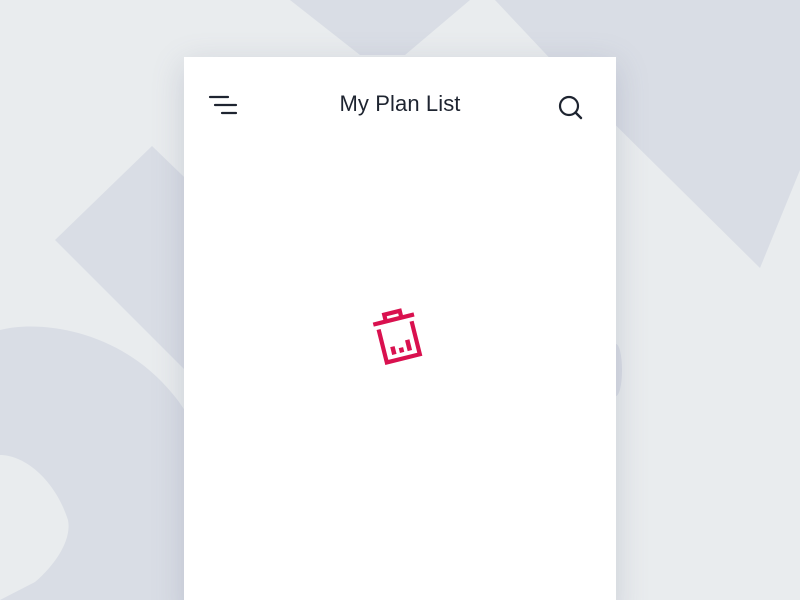 The width and height of the screenshot is (800, 600). I want to click on page-title: My Plan List, so click(400, 103).